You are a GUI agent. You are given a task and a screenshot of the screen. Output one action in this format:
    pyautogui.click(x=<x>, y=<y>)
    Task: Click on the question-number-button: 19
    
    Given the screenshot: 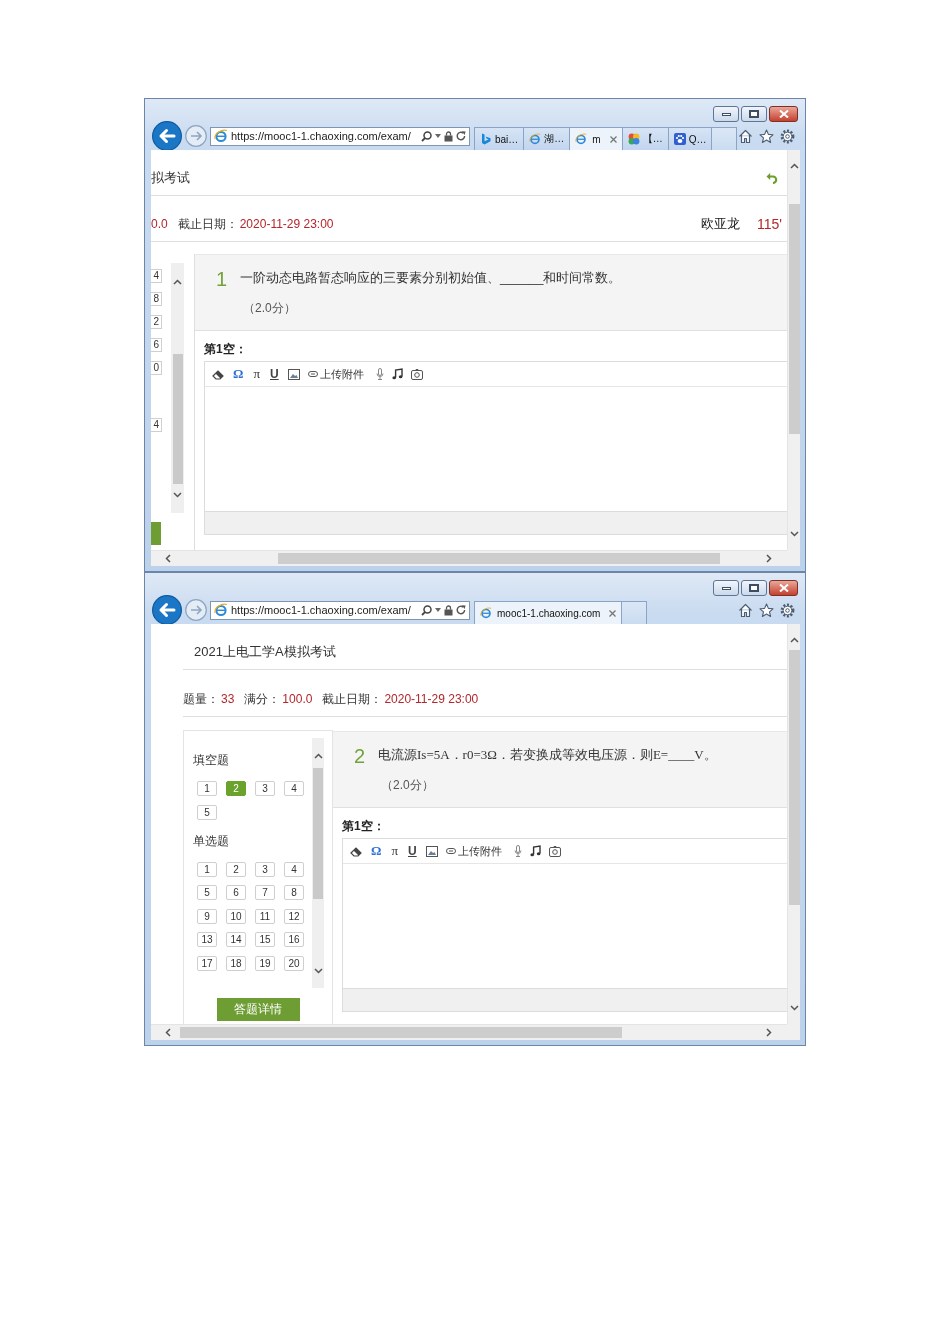 What is the action you would take?
    pyautogui.click(x=265, y=963)
    